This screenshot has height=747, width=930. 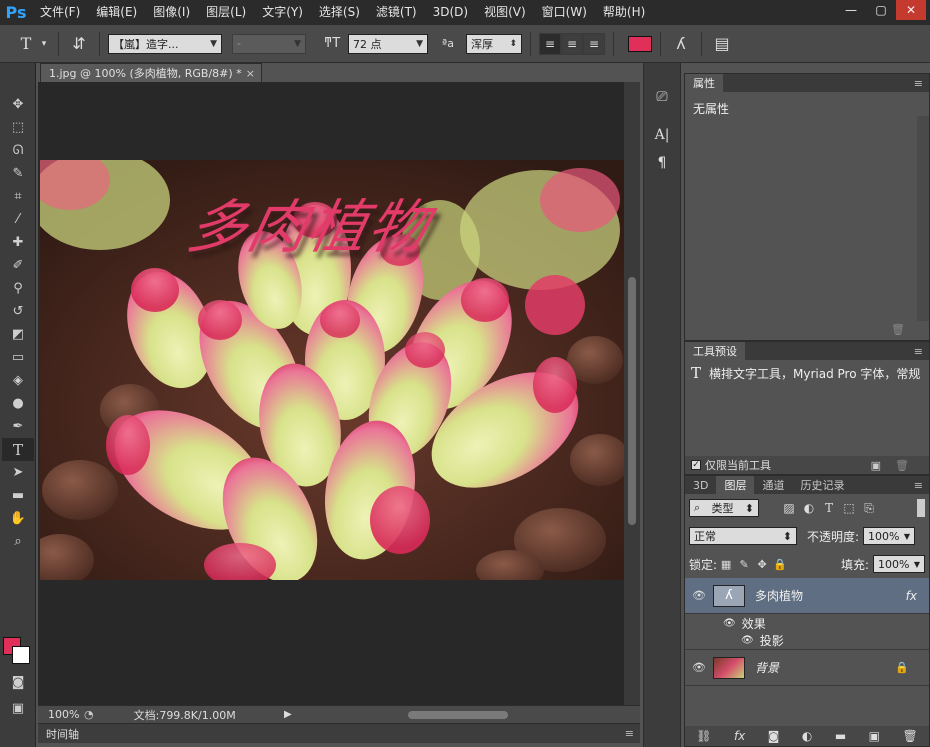 What do you see at coordinates (807, 736) in the screenshot?
I see `adjustment-layer-icon: ◐` at bounding box center [807, 736].